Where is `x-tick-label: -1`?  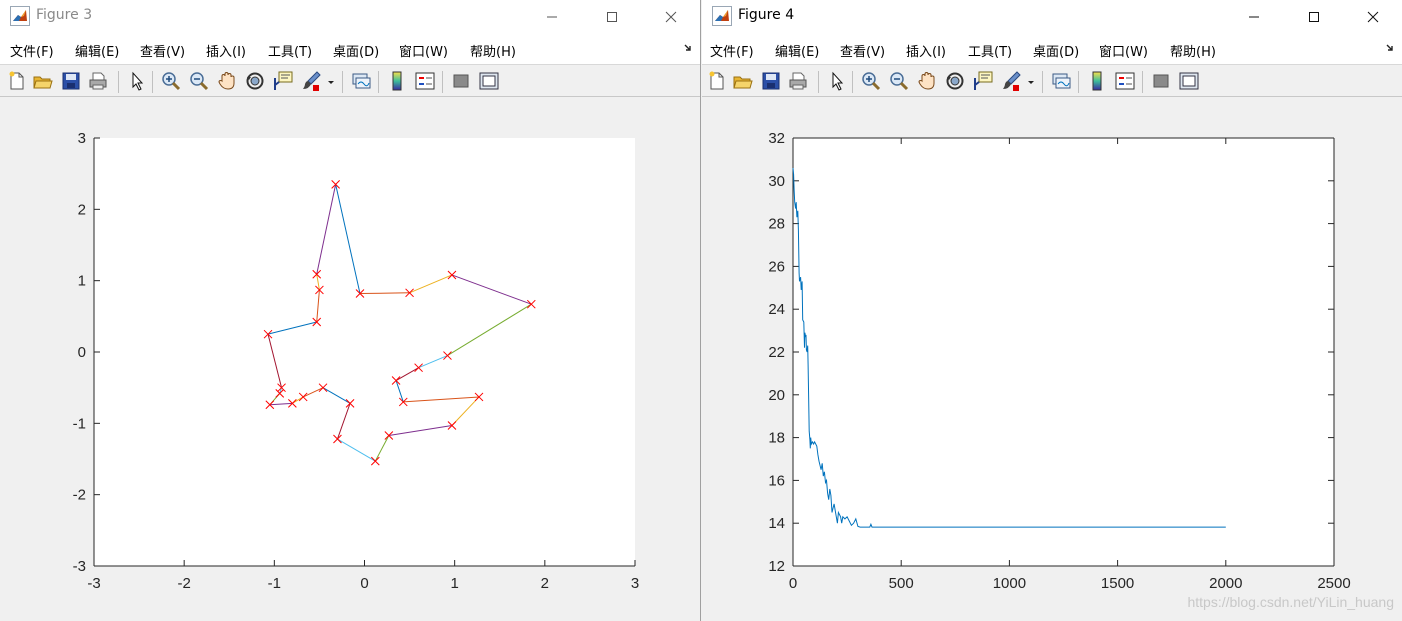
x-tick-label: -1 is located at coordinates (274, 583).